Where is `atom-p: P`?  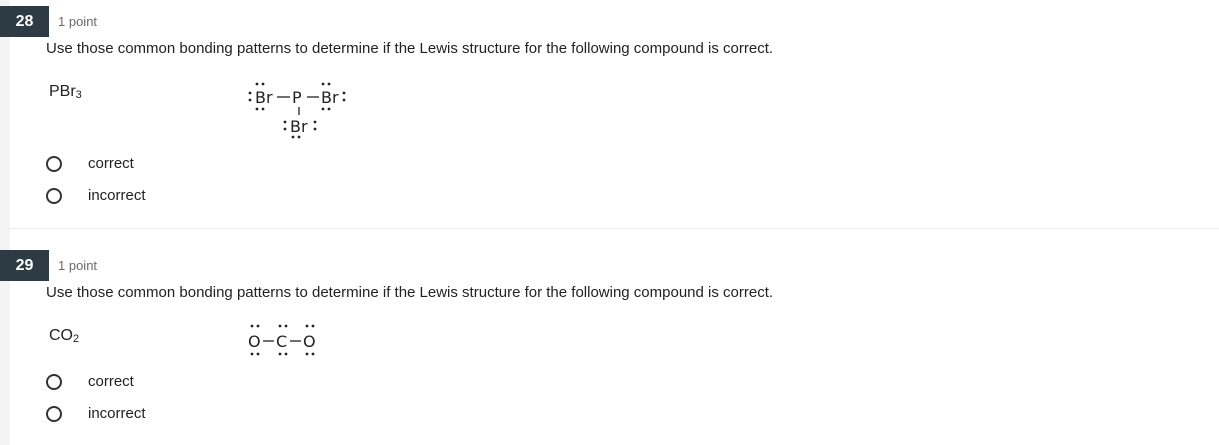 atom-p: P is located at coordinates (297, 97).